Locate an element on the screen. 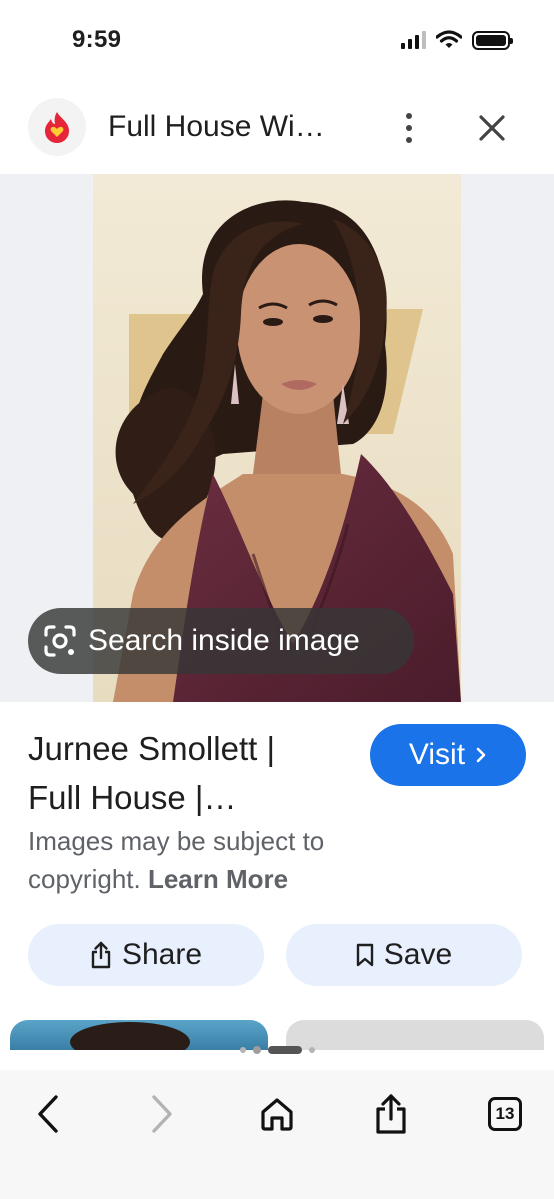 The width and height of the screenshot is (554, 1199). tab-count: 13 is located at coordinates (505, 1114).